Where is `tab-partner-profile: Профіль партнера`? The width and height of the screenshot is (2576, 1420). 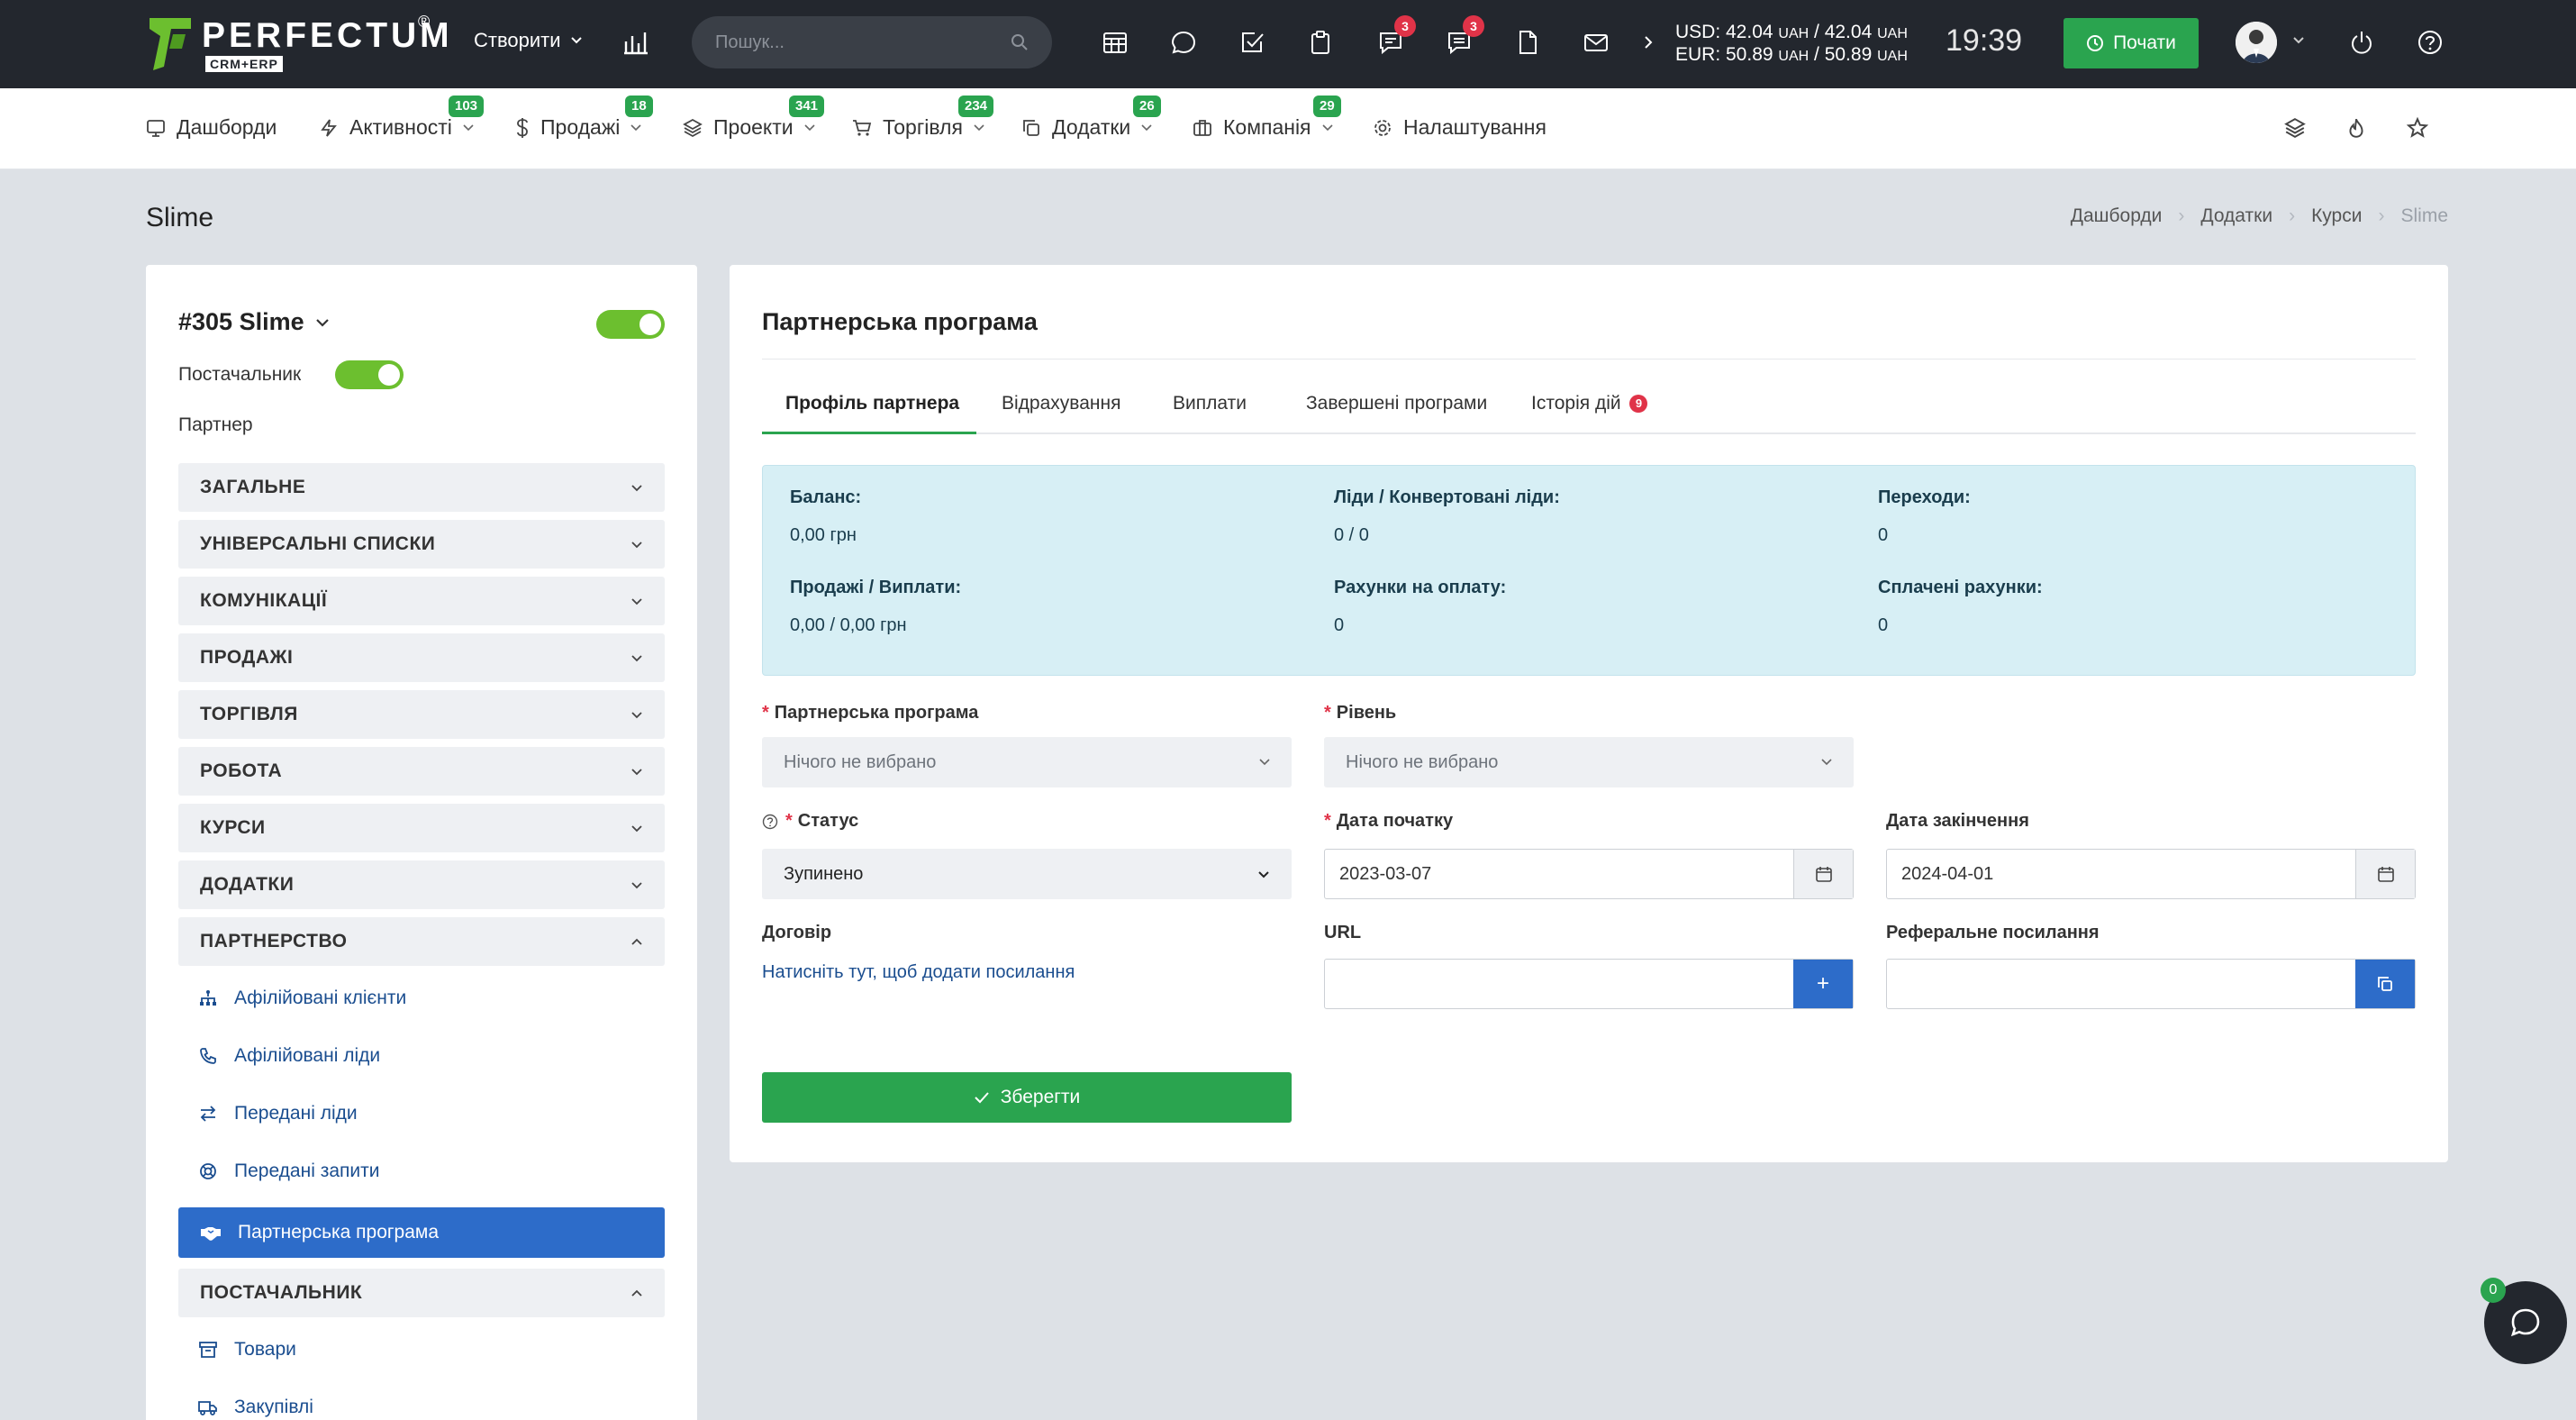
tab-partner-profile: Профіль партнера is located at coordinates (872, 404).